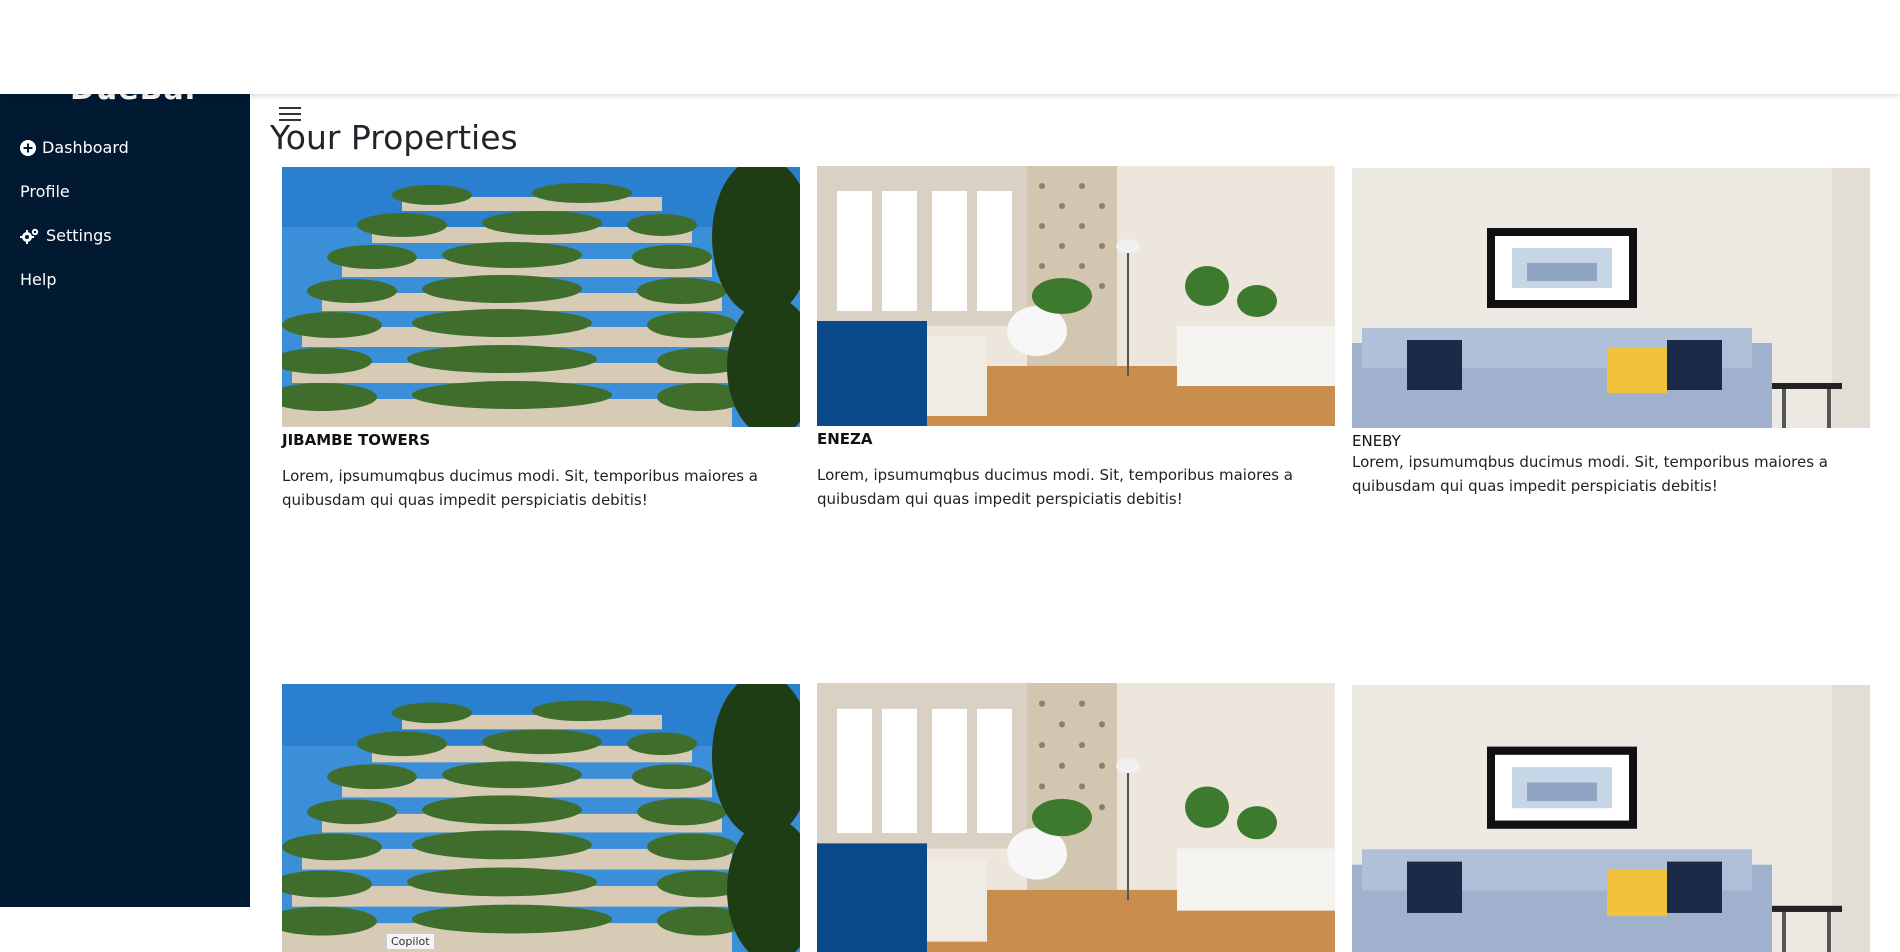 This screenshot has width=1900, height=952. I want to click on sidebar-item-dashboard: Dashboard, so click(74, 147).